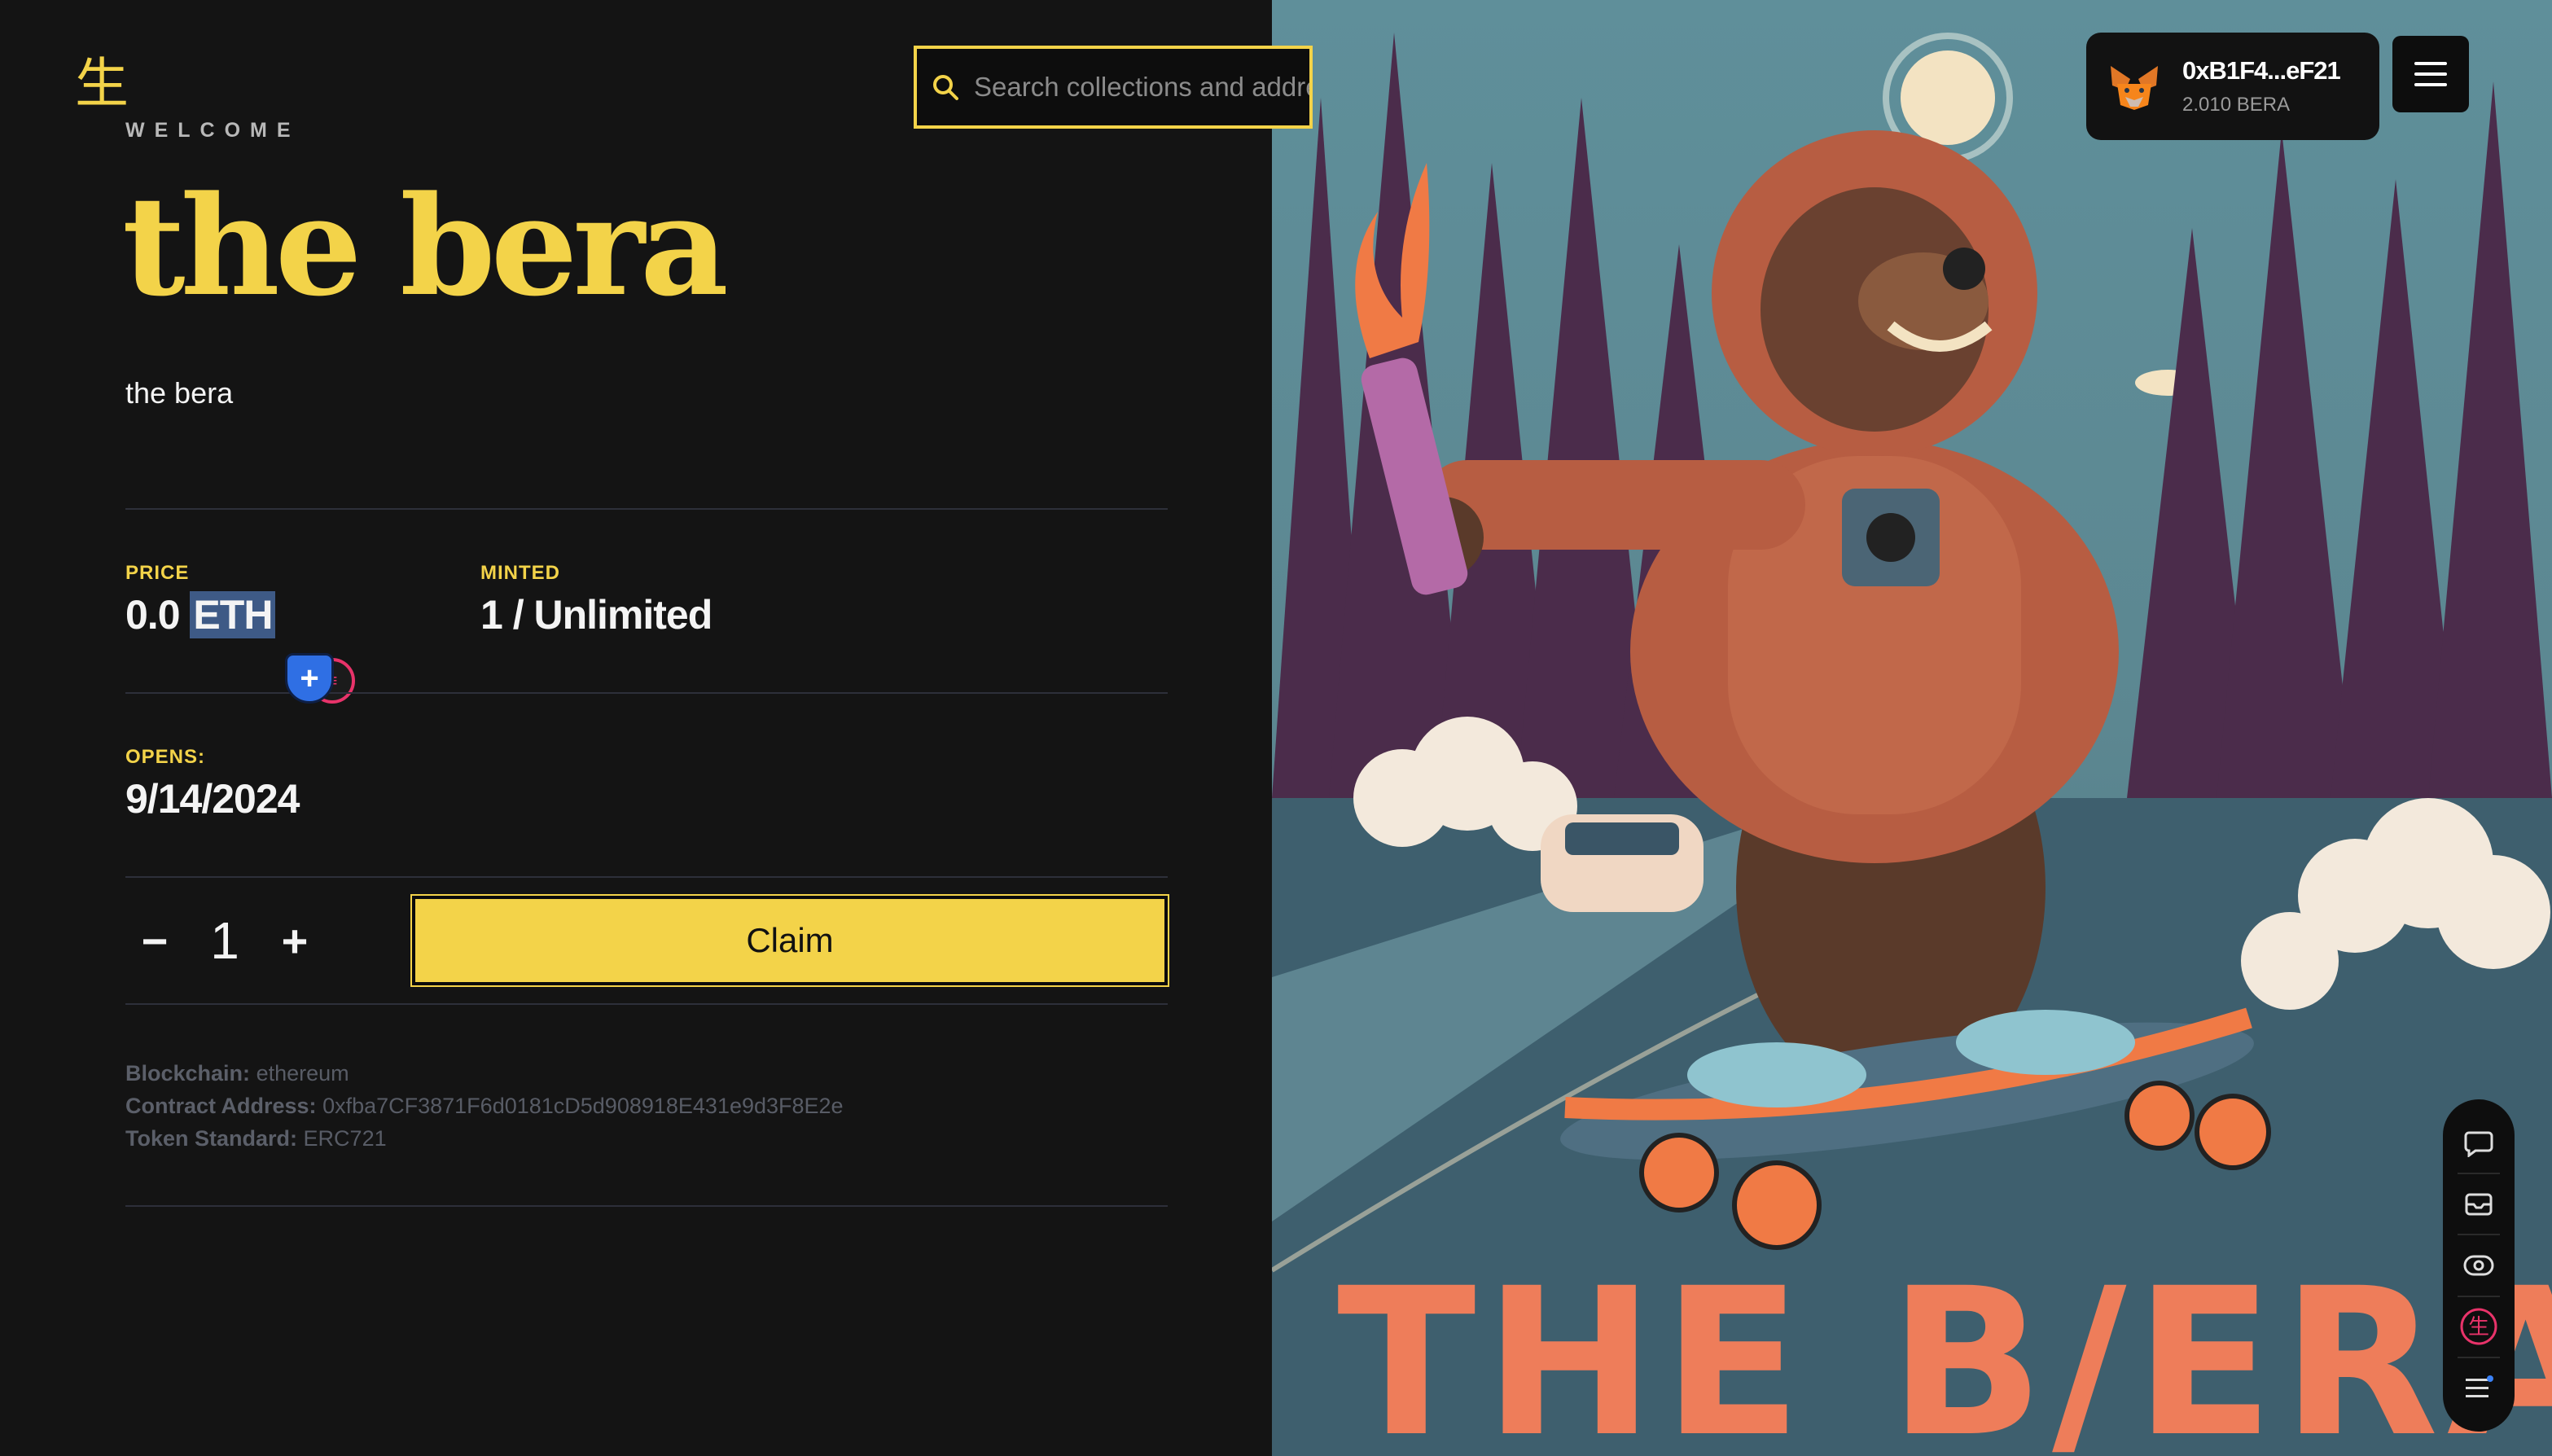  What do you see at coordinates (212, 799) in the screenshot?
I see `opens-value: 9/14/2024` at bounding box center [212, 799].